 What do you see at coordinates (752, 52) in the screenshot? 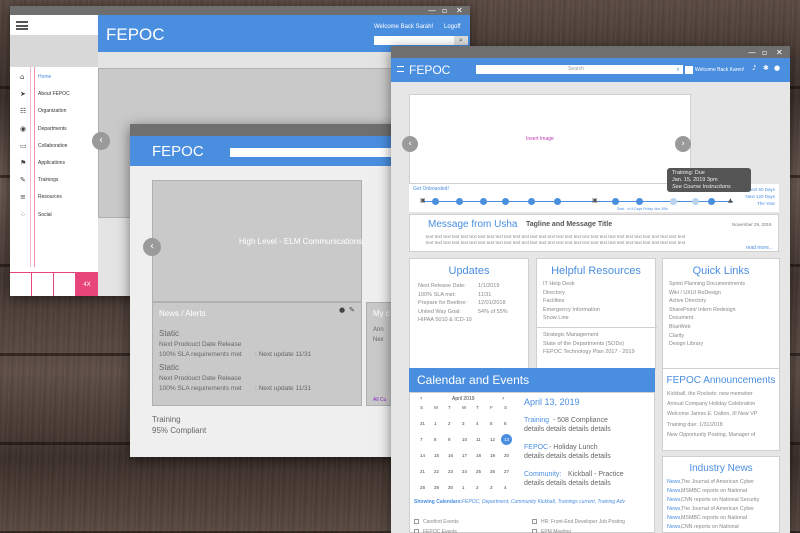
I see `minimize-icon: —` at bounding box center [752, 52].